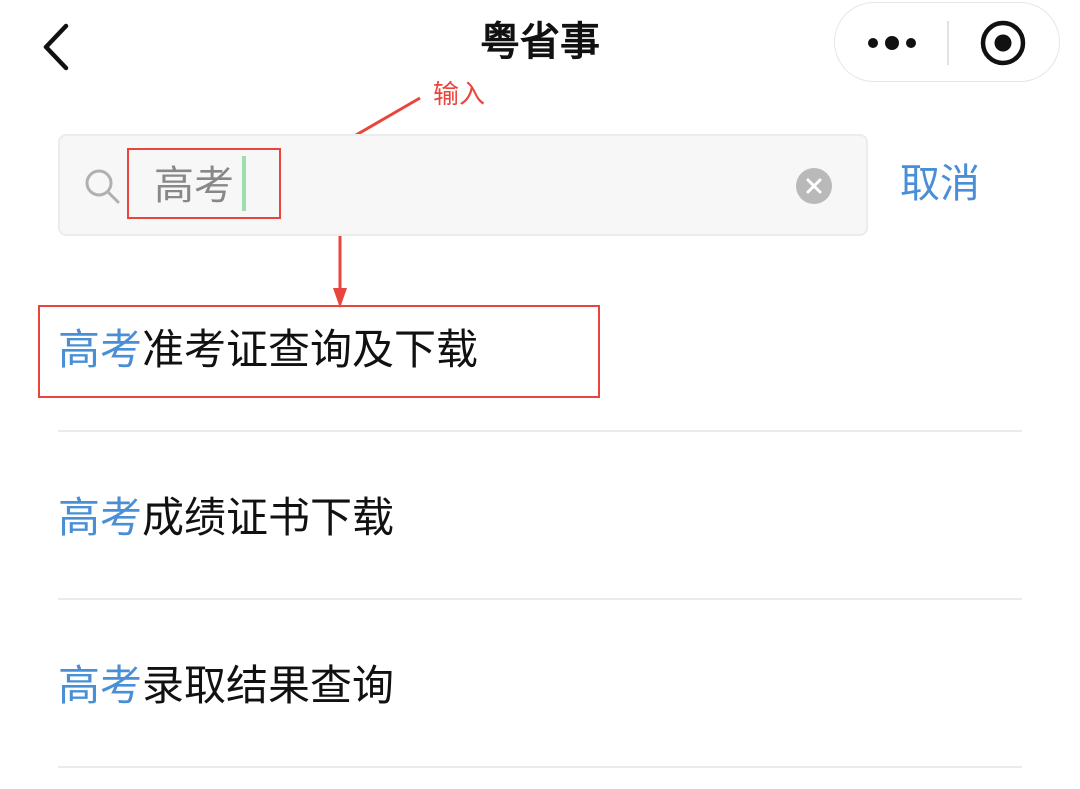 This screenshot has height=789, width=1080. I want to click on search-icon, so click(102, 186).